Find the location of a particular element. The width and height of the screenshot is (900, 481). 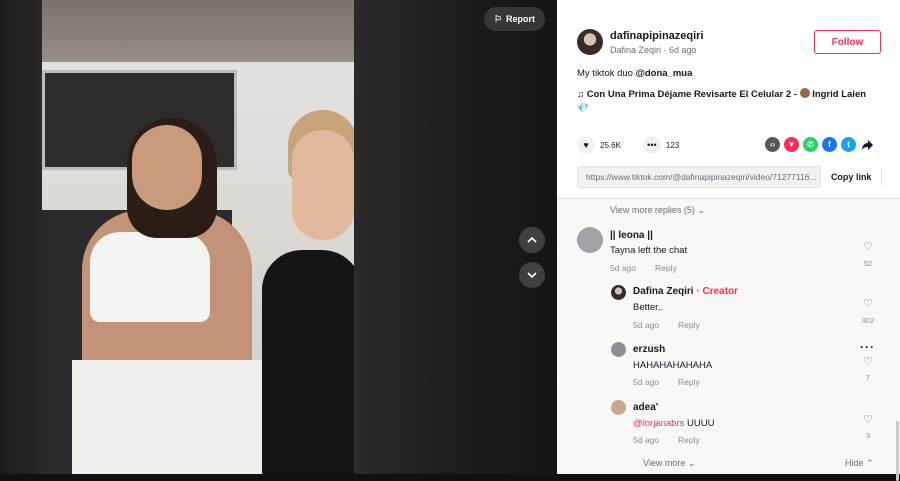

comment-author-row: Dafina Zeqiri · Creator is located at coordinates (685, 291).